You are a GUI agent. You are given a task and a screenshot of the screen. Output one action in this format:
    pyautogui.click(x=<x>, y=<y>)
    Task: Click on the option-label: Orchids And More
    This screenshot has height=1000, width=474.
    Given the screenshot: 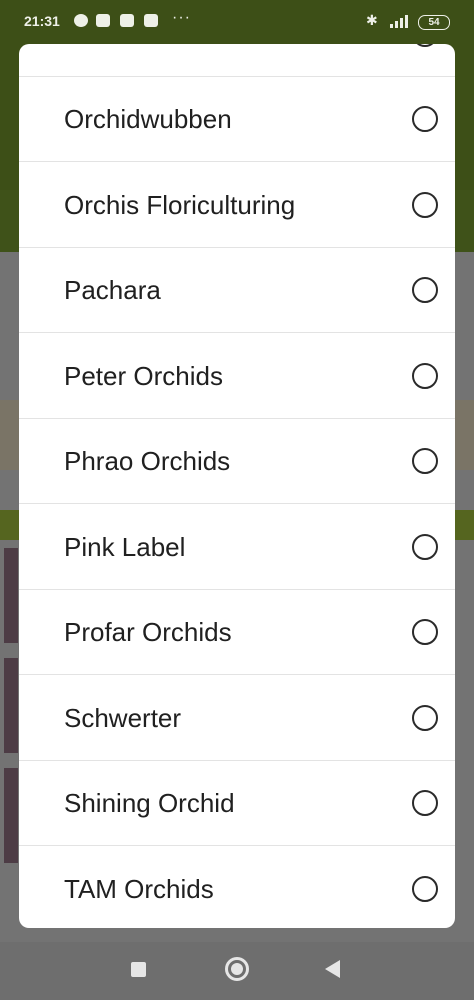 What is the action you would take?
    pyautogui.click(x=168, y=60)
    